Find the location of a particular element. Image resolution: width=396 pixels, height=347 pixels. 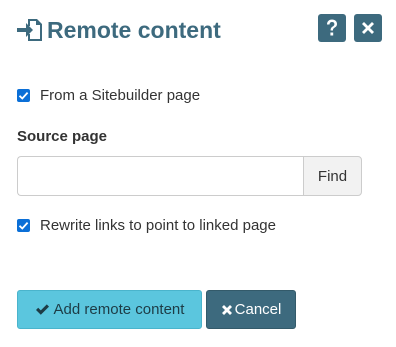

from-sitebuilder-option: From a Sitebuilder page is located at coordinates (108, 95).